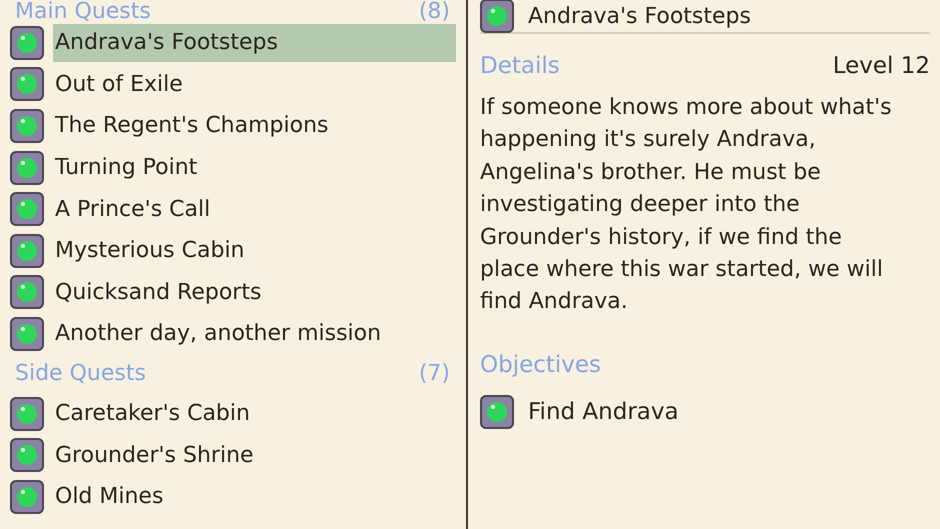 The width and height of the screenshot is (940, 529). Describe the element at coordinates (254, 167) in the screenshot. I see `quest-item: Turning Point` at that location.